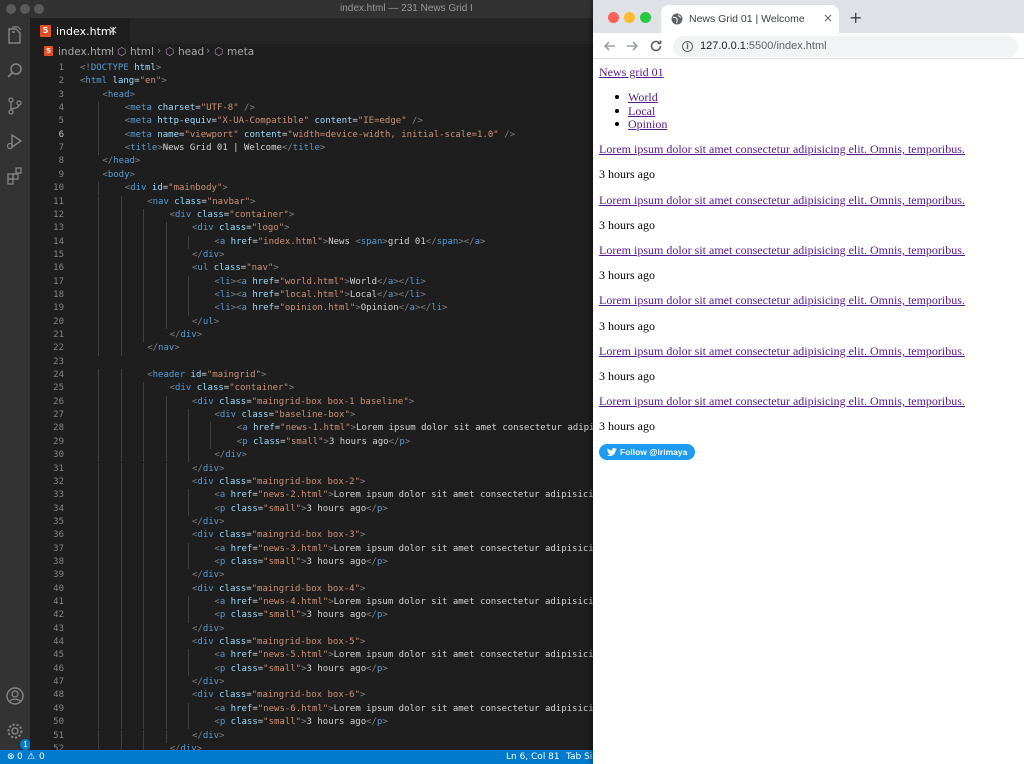 The width and height of the screenshot is (1024, 764). Describe the element at coordinates (206, 375) in the screenshot. I see `code-line: <header id="maingrid">` at that location.